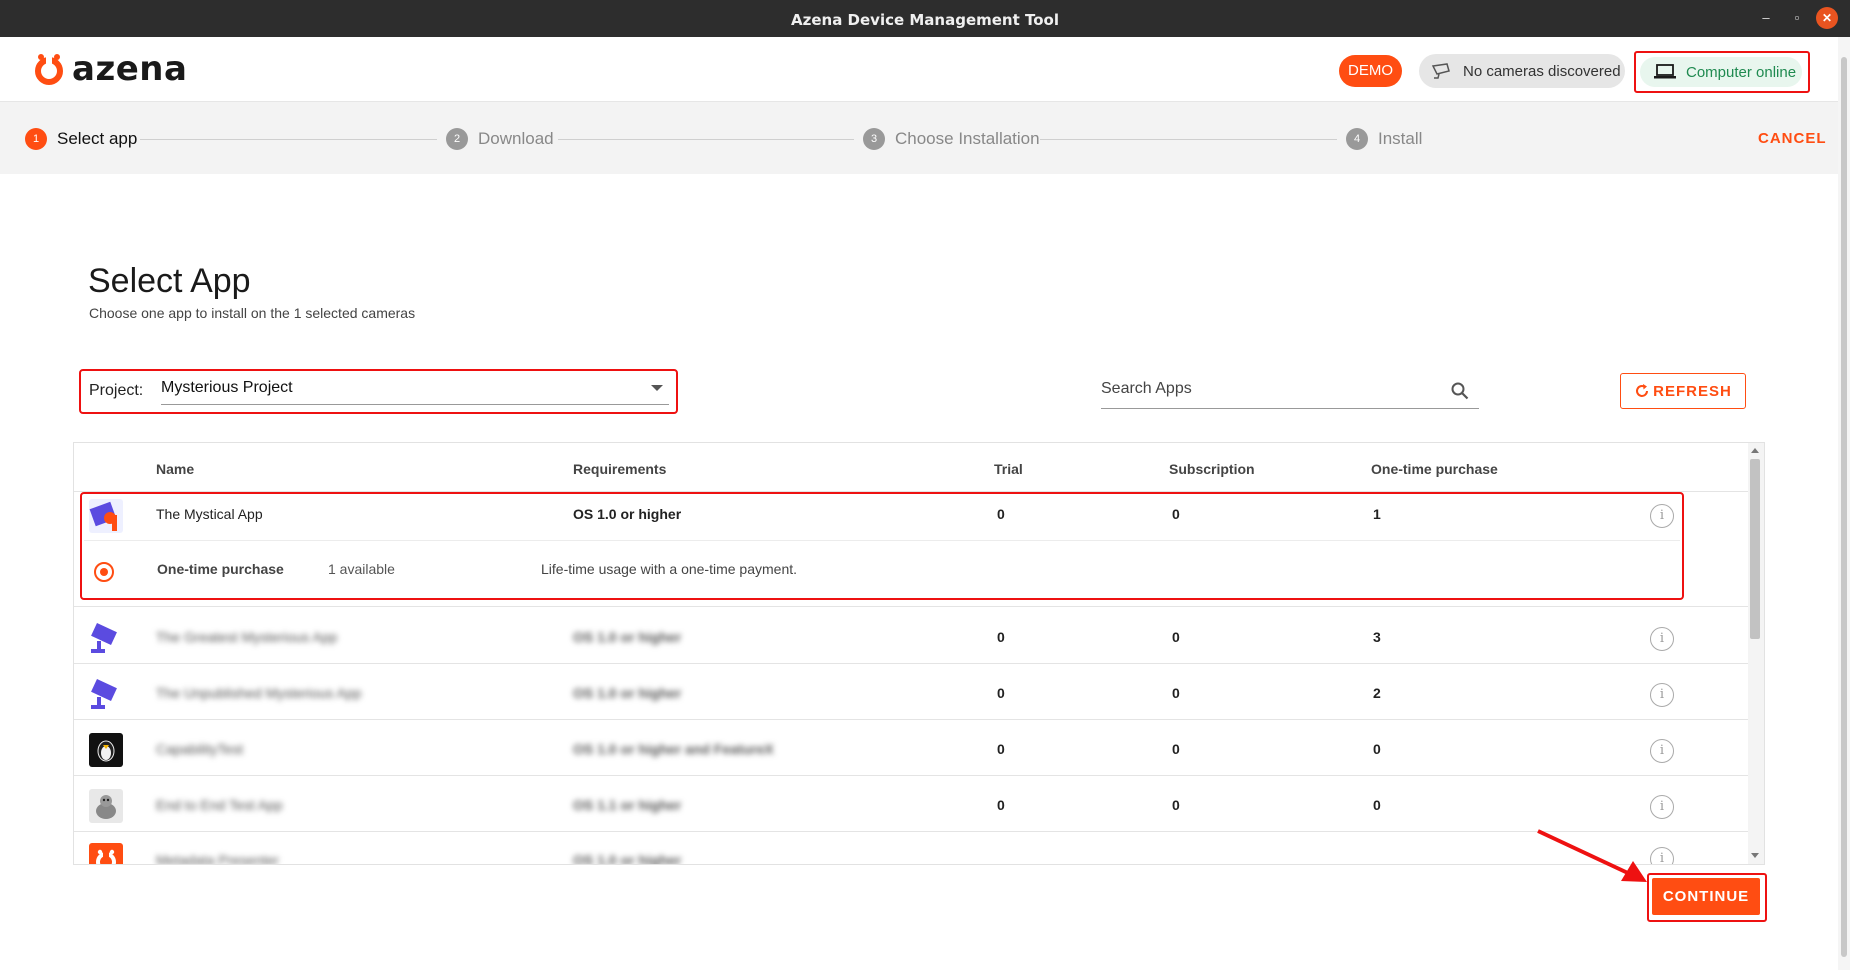 This screenshot has width=1850, height=970. What do you see at coordinates (1434, 469) in the screenshot?
I see `column-header-one-time-purchase: One-time purchase` at bounding box center [1434, 469].